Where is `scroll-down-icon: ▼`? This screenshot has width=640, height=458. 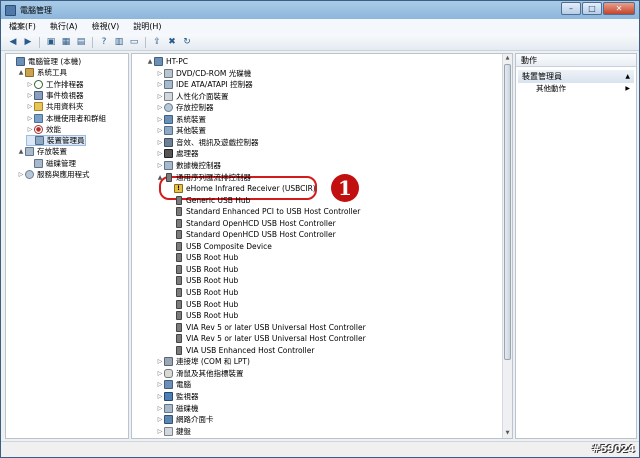
scroll-down-icon: ▼ is located at coordinates (507, 433).